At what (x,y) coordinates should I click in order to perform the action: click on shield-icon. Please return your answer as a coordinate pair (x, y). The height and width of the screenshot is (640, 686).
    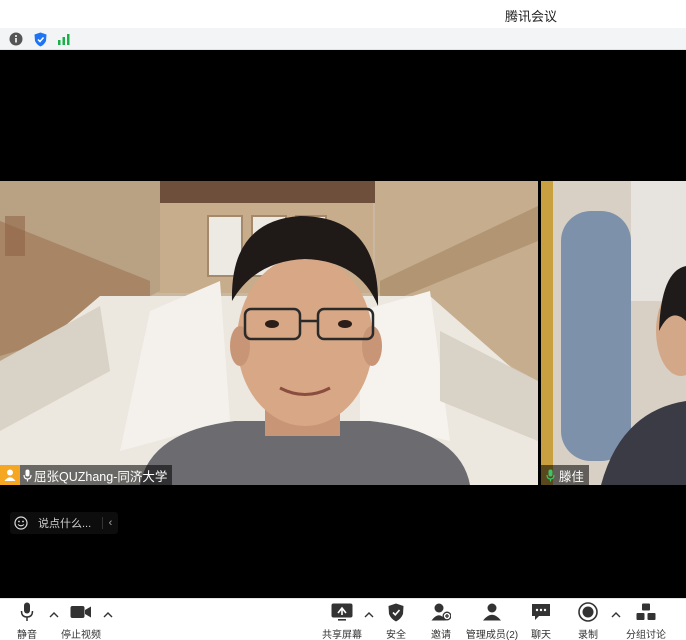
    Looking at the image, I should click on (40, 39).